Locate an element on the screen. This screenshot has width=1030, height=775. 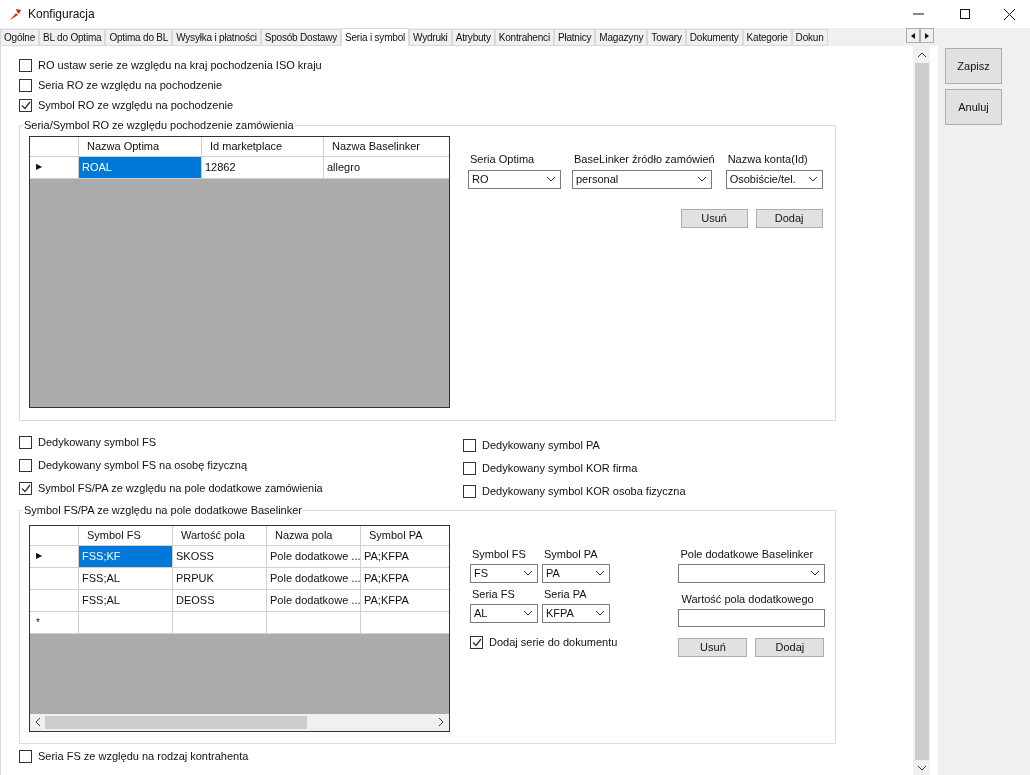
checkbox-label: RO ustaw serie ze względu na kraj pochodzenia ISO kraju is located at coordinates (180, 66).